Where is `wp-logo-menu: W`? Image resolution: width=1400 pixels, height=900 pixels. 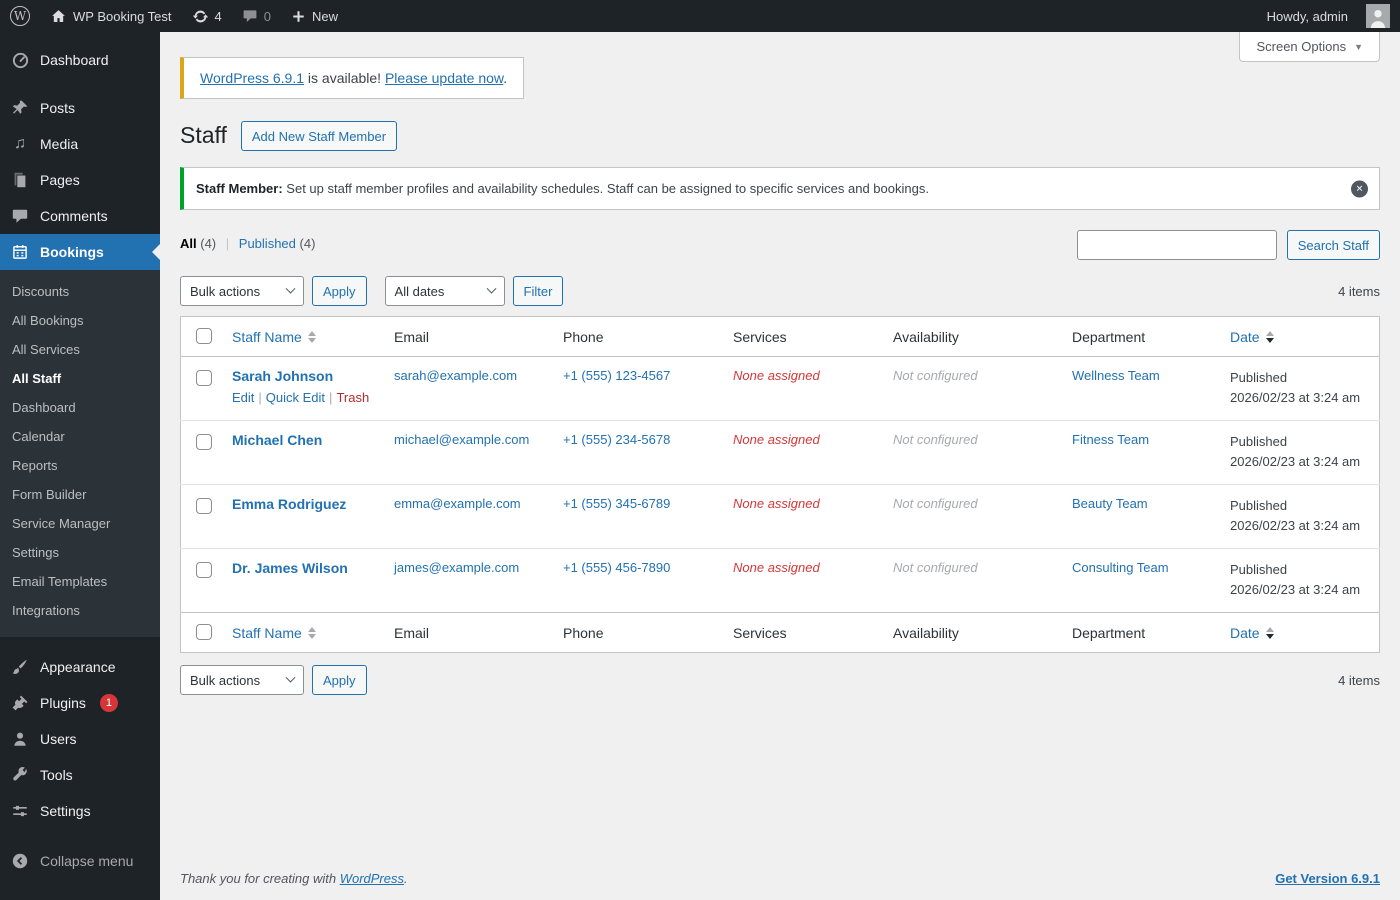 wp-logo-menu: W is located at coordinates (20, 16).